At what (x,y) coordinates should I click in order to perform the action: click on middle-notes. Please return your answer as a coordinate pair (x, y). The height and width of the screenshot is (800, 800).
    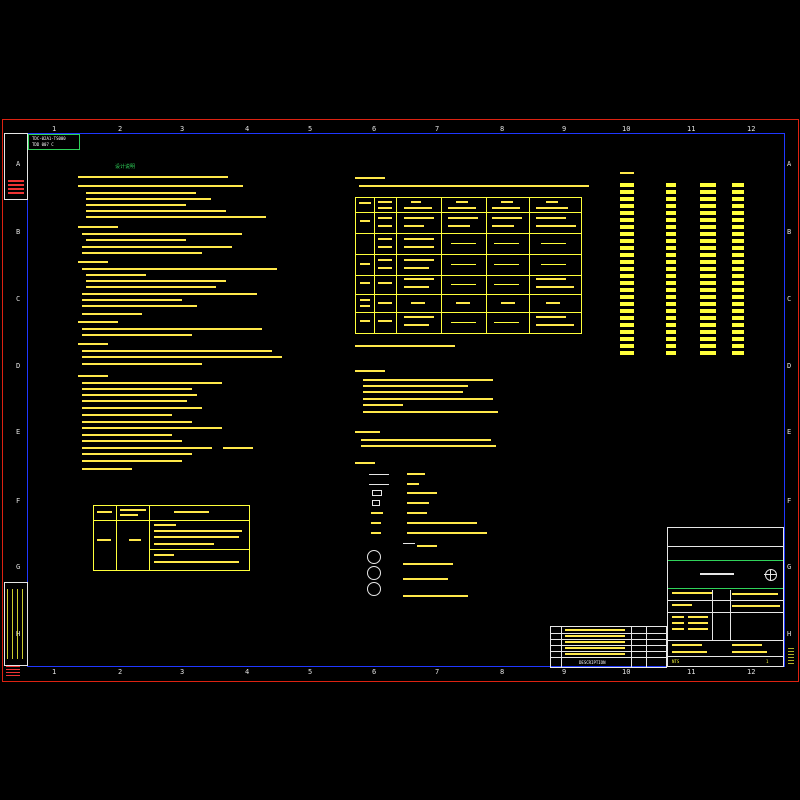
    Looking at the image, I should click on (475, 400).